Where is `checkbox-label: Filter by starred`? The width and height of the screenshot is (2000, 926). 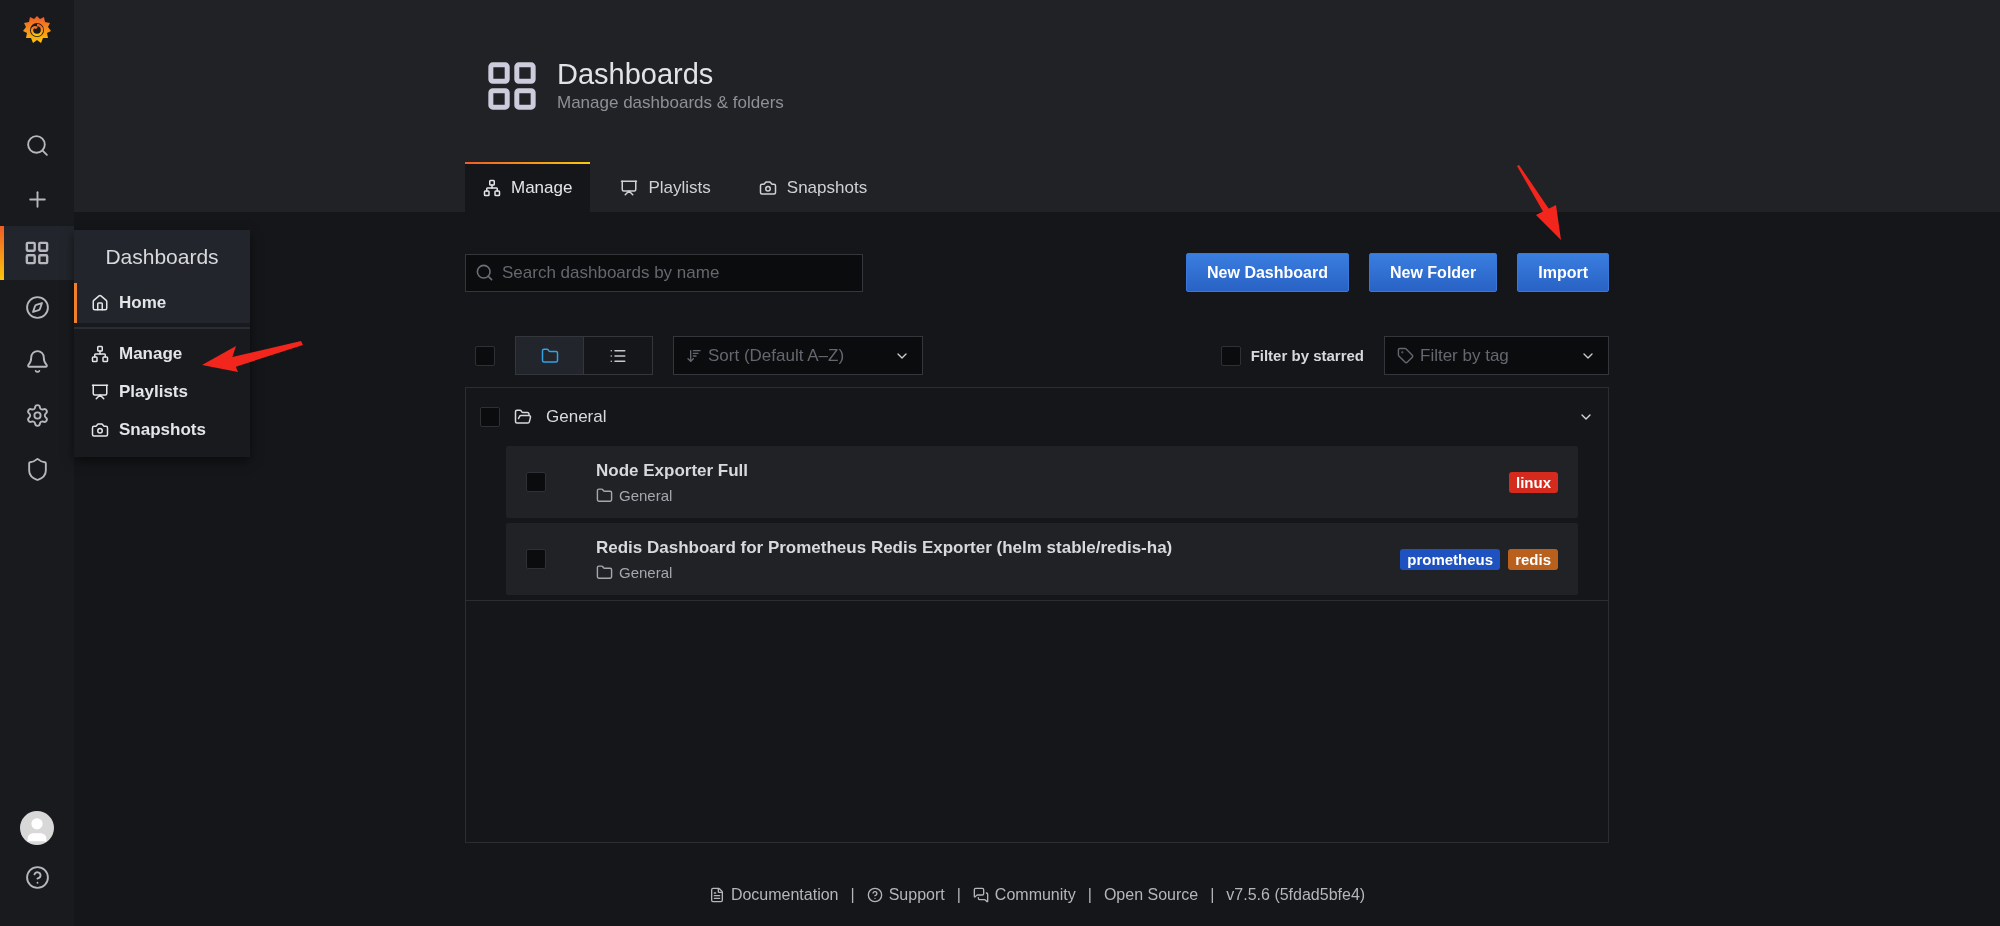 checkbox-label: Filter by starred is located at coordinates (1307, 355).